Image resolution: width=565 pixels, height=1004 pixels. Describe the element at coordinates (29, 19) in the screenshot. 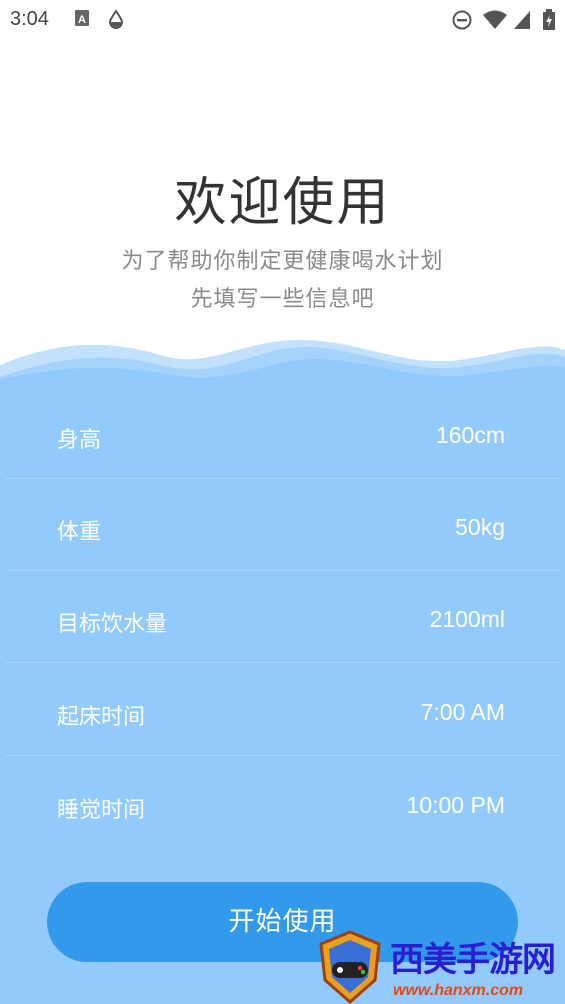

I see `status-time: 3:04` at that location.